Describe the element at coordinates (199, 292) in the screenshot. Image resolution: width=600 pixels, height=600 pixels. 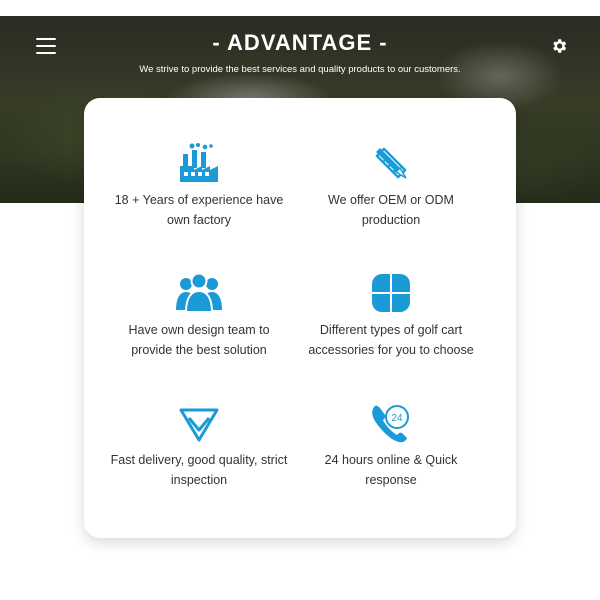
I see `team-icon` at that location.